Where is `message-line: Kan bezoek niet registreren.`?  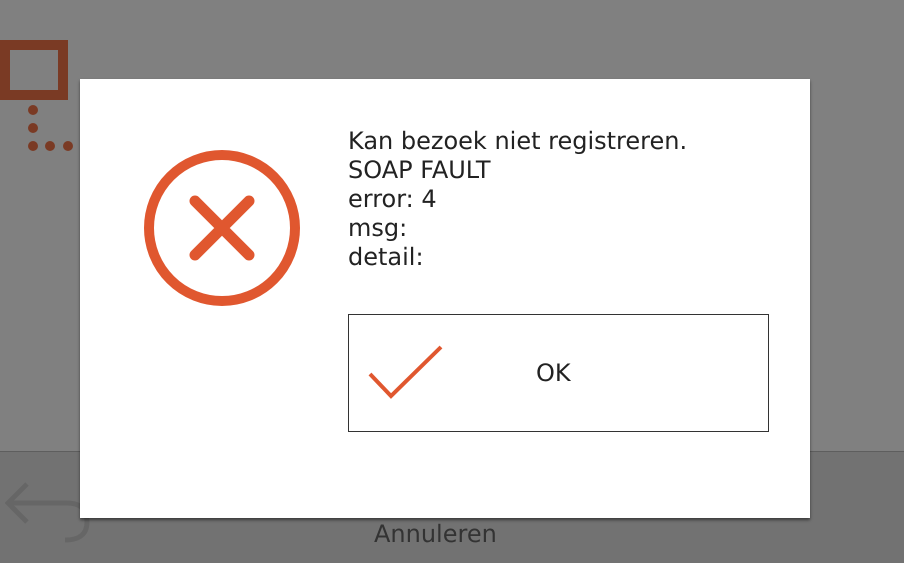
message-line: Kan bezoek niet registreren. is located at coordinates (518, 141).